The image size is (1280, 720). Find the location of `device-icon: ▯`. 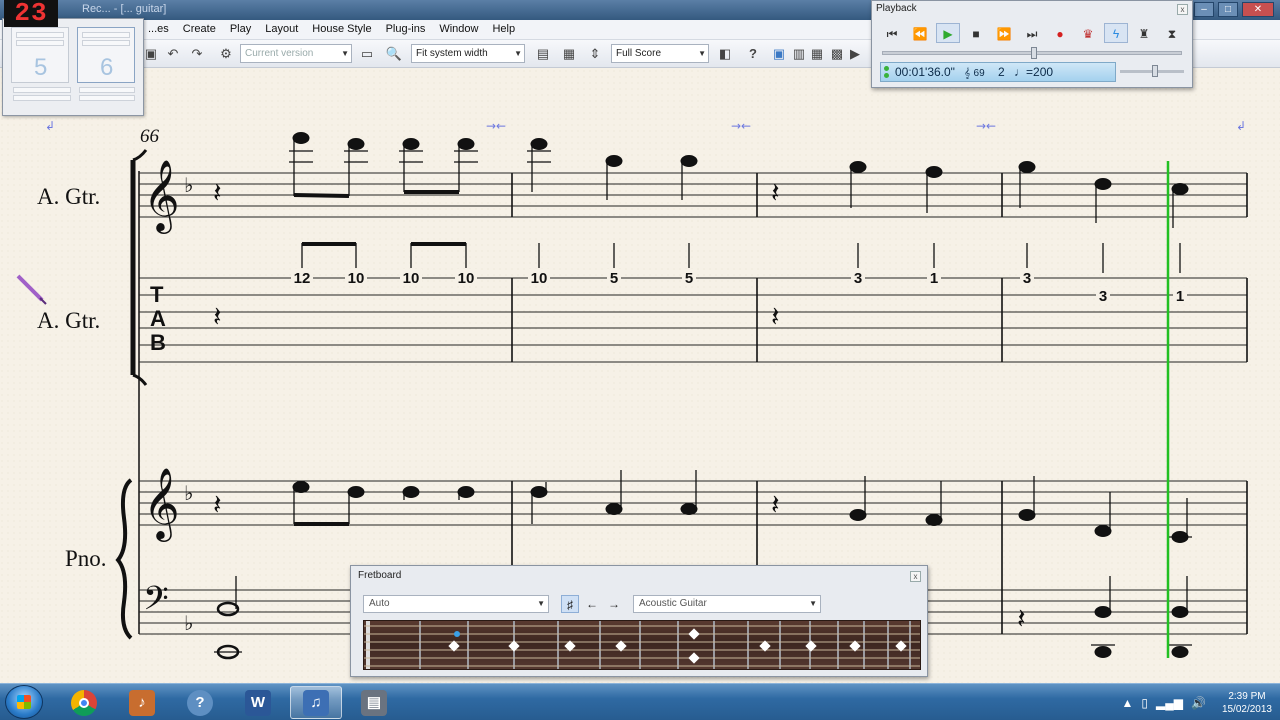

device-icon: ▯ is located at coordinates (1144, 703).